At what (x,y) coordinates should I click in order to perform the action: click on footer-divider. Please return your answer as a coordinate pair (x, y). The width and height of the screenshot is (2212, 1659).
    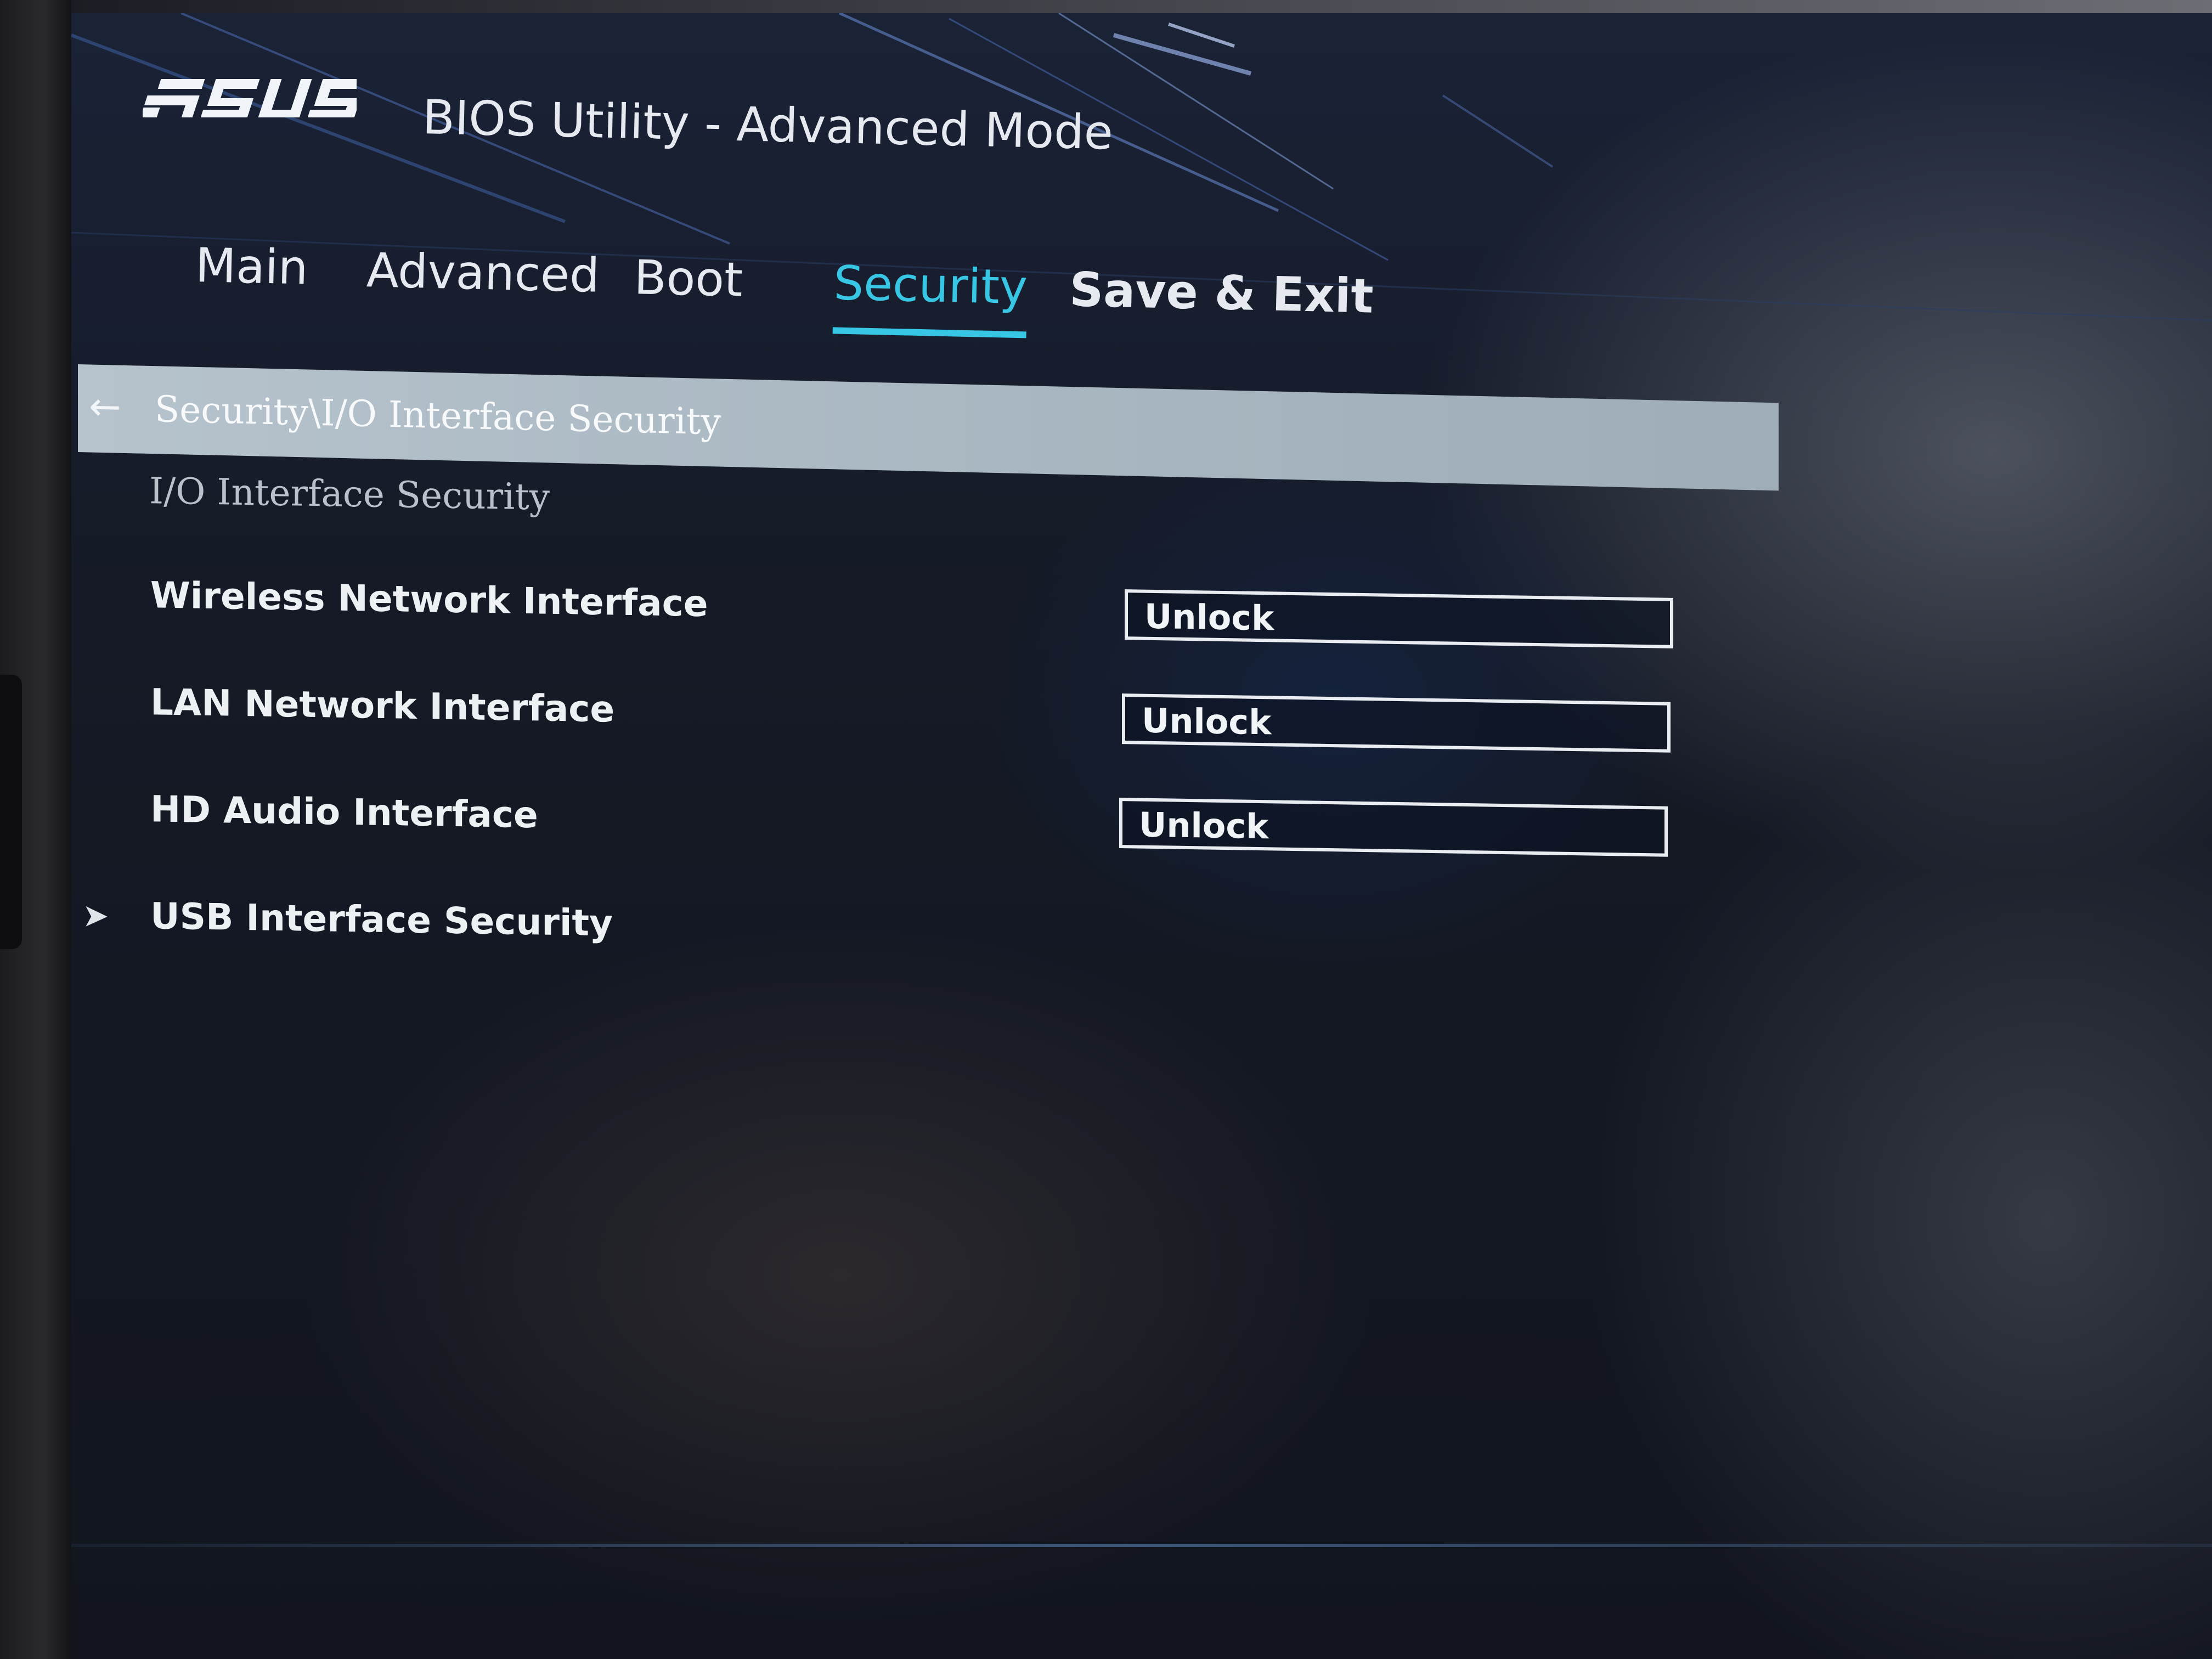
    Looking at the image, I should click on (1142, 1545).